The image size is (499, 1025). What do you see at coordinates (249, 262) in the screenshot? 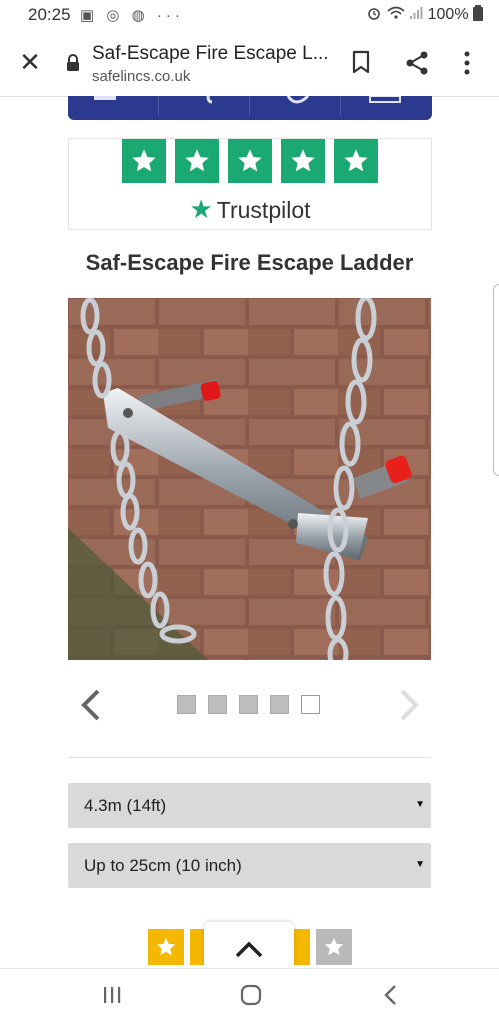
I see `product-title: Saf-Escape Fire Escape Ladder` at bounding box center [249, 262].